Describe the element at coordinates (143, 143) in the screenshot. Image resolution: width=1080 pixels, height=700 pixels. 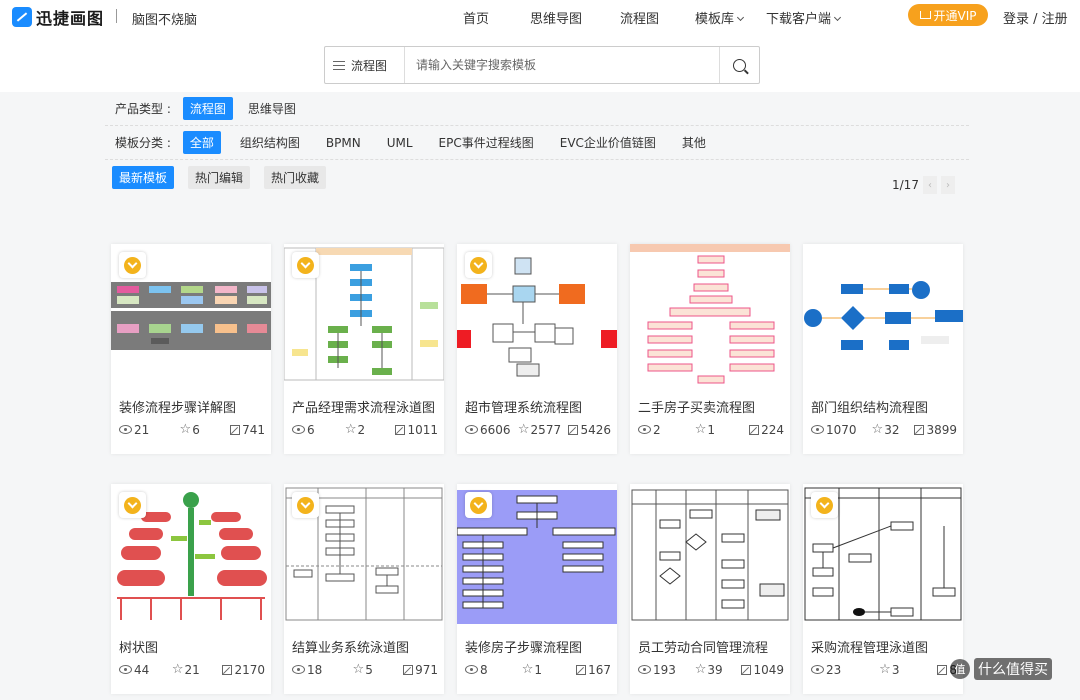
I see `filter-label: 模板分类 :` at that location.